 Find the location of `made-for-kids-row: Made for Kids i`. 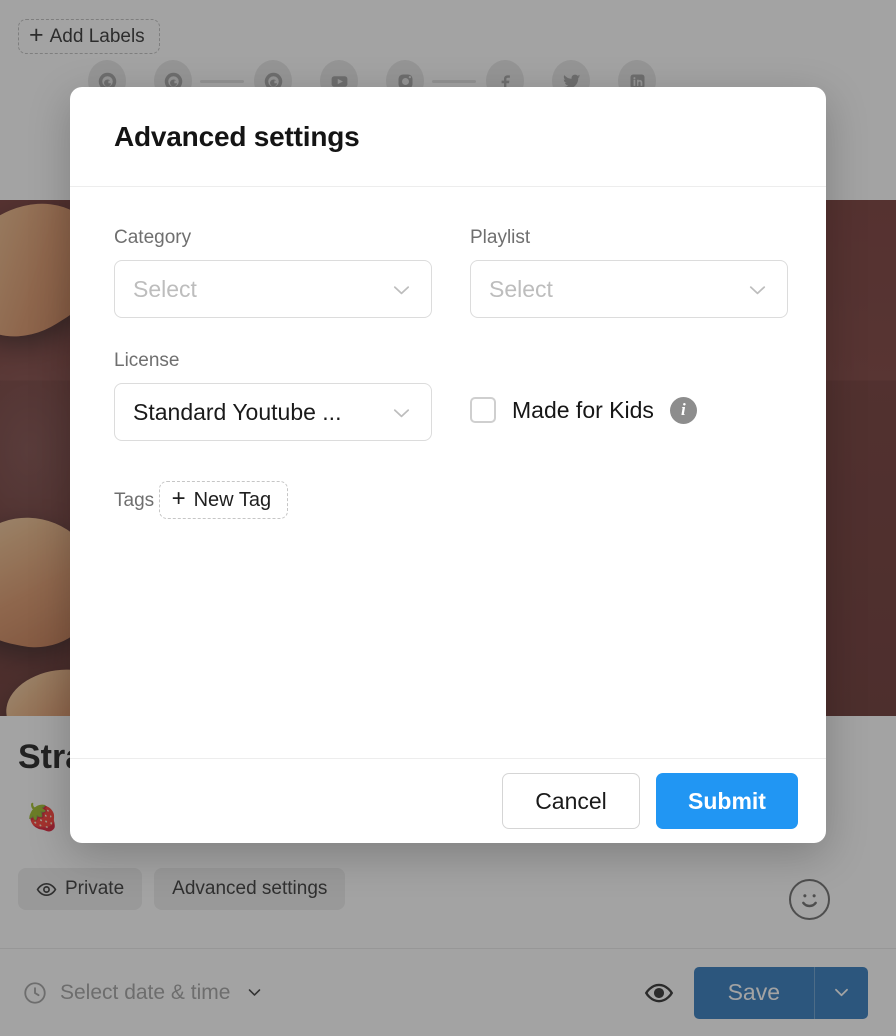

made-for-kids-row: Made for Kids i is located at coordinates (583, 395).